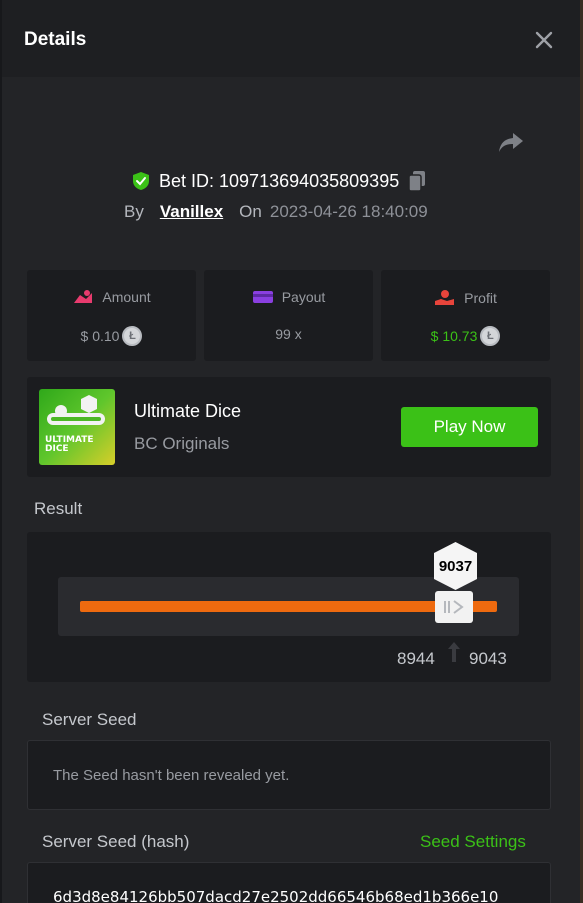  Describe the element at coordinates (83, 296) in the screenshot. I see `amount-icon` at that location.